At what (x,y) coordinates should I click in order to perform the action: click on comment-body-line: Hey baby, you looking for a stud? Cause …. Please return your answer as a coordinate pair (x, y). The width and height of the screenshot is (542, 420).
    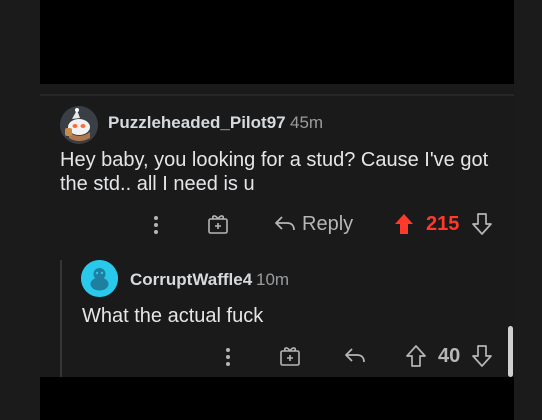
    Looking at the image, I should click on (274, 160).